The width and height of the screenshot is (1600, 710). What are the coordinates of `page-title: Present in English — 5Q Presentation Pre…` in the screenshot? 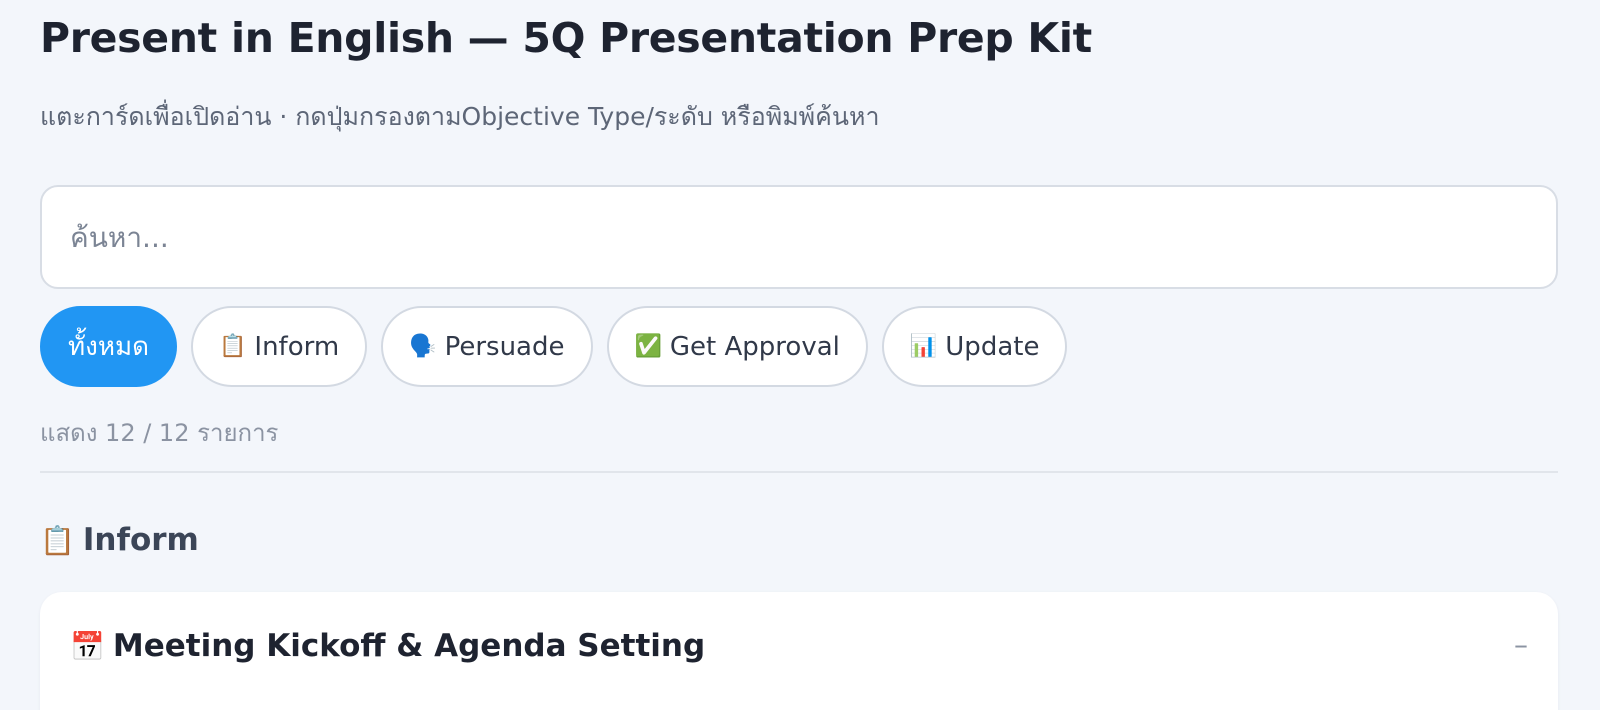 It's located at (566, 38).